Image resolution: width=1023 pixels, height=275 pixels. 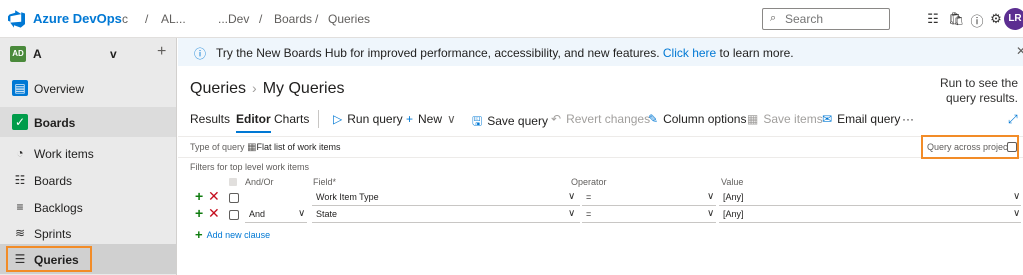 What do you see at coordinates (58, 208) in the screenshot?
I see `sidebar-item-label: Backlogs` at bounding box center [58, 208].